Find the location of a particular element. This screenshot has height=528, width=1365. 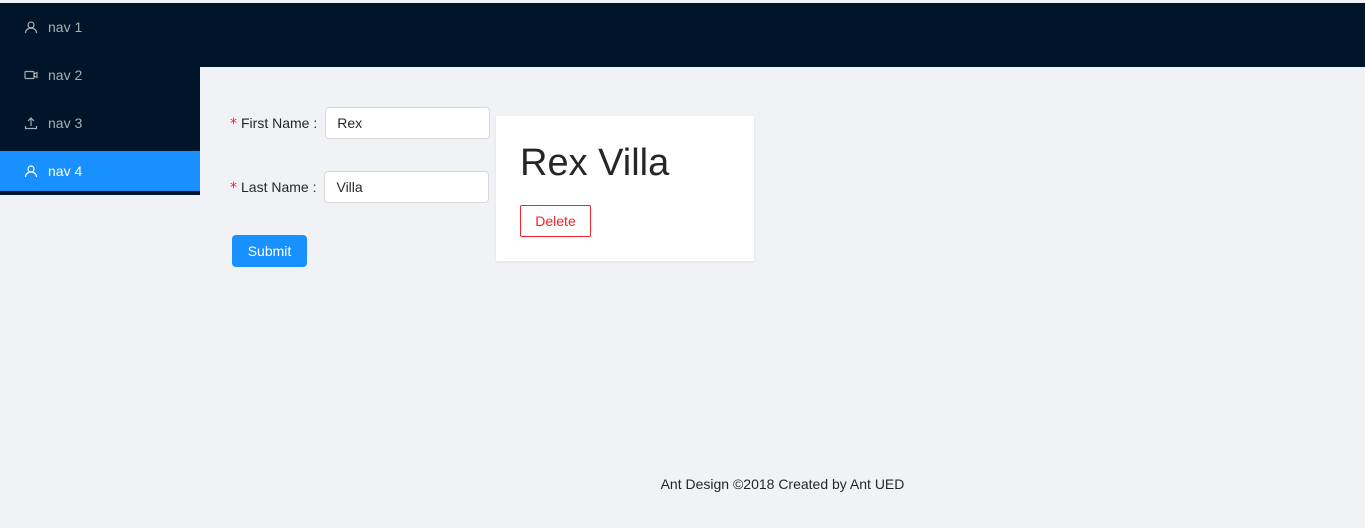

card-title: Rex Villa is located at coordinates (595, 163).